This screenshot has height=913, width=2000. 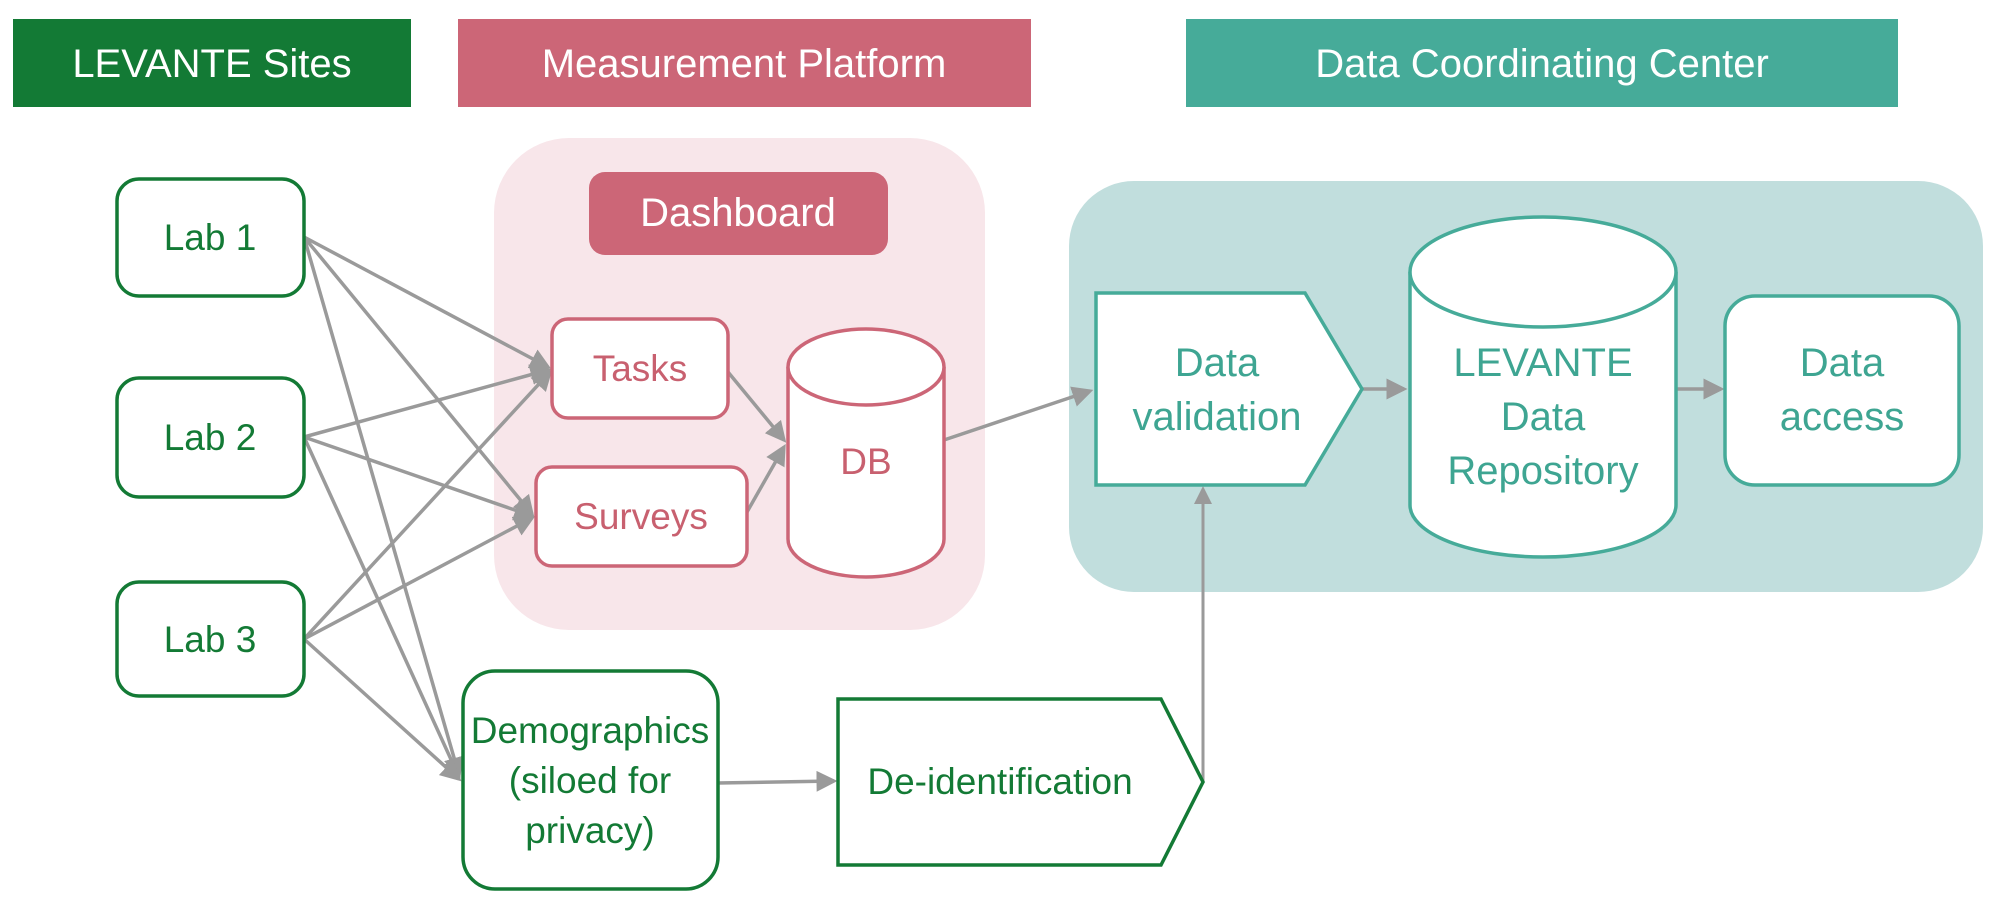 I want to click on header-measurement-platform: Measurement Platform, so click(x=744, y=63).